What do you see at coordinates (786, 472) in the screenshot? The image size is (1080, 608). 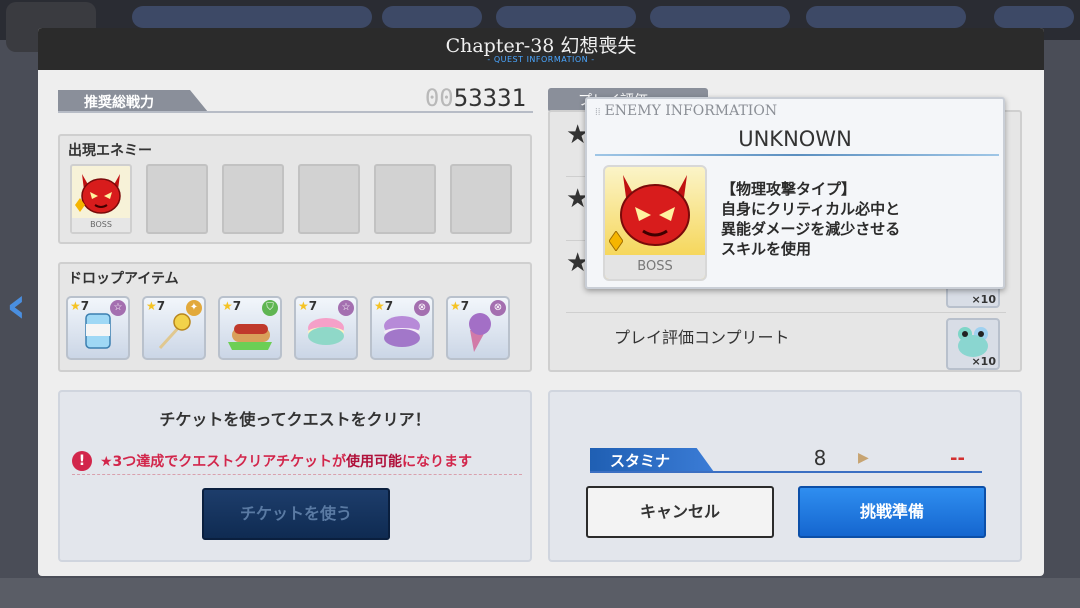 I see `stamina-underline` at bounding box center [786, 472].